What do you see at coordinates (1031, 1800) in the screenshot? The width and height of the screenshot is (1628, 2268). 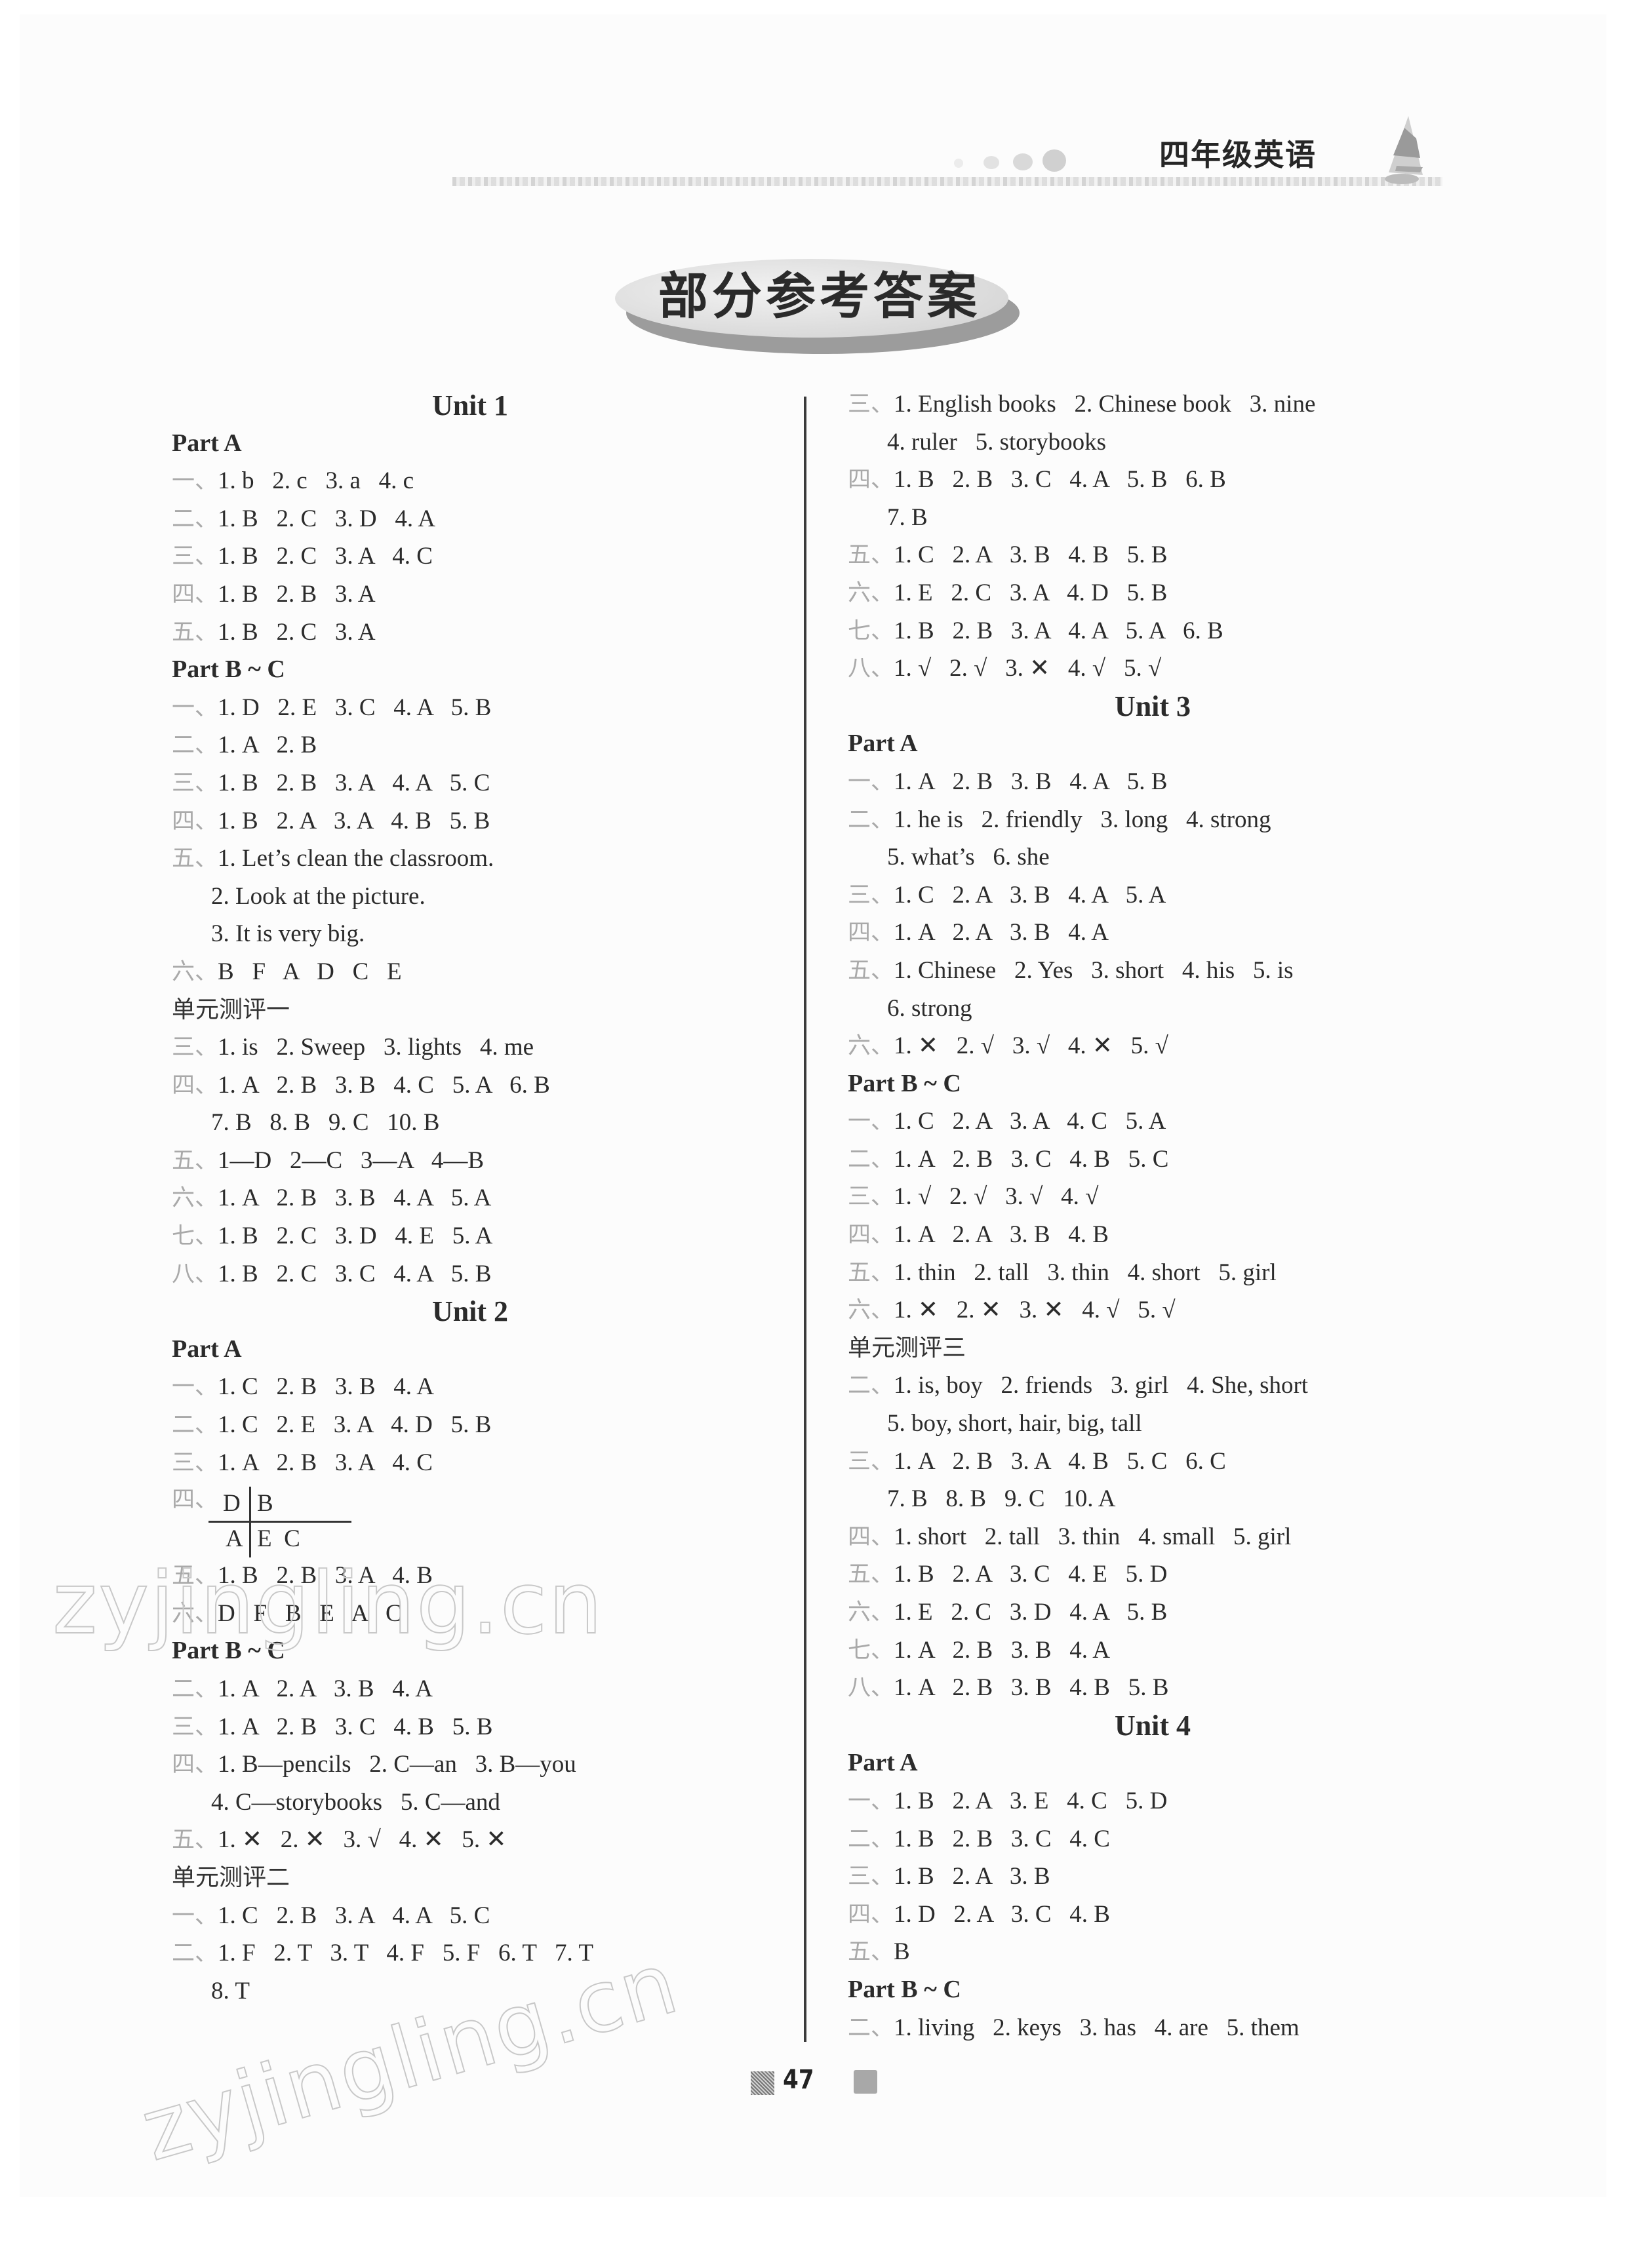 I see `answer-text: 1. B 2. A 3. E 4. C 5. D` at bounding box center [1031, 1800].